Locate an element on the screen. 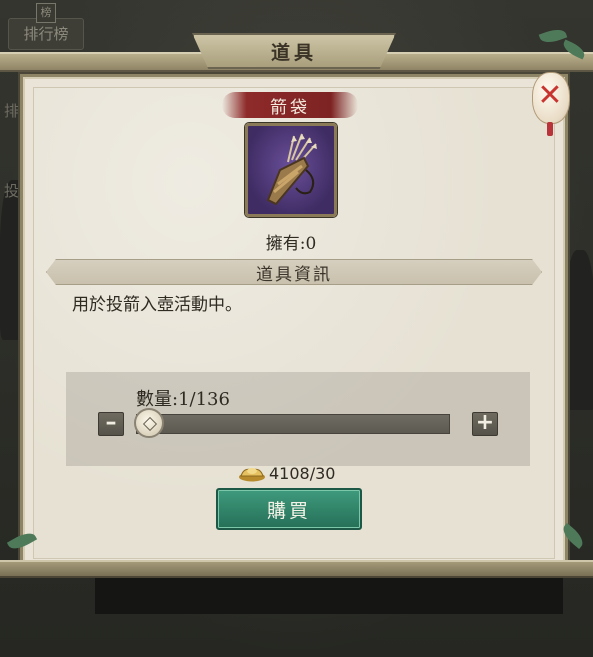 The width and height of the screenshot is (593, 657). close-button: ✕ is located at coordinates (550, 101).